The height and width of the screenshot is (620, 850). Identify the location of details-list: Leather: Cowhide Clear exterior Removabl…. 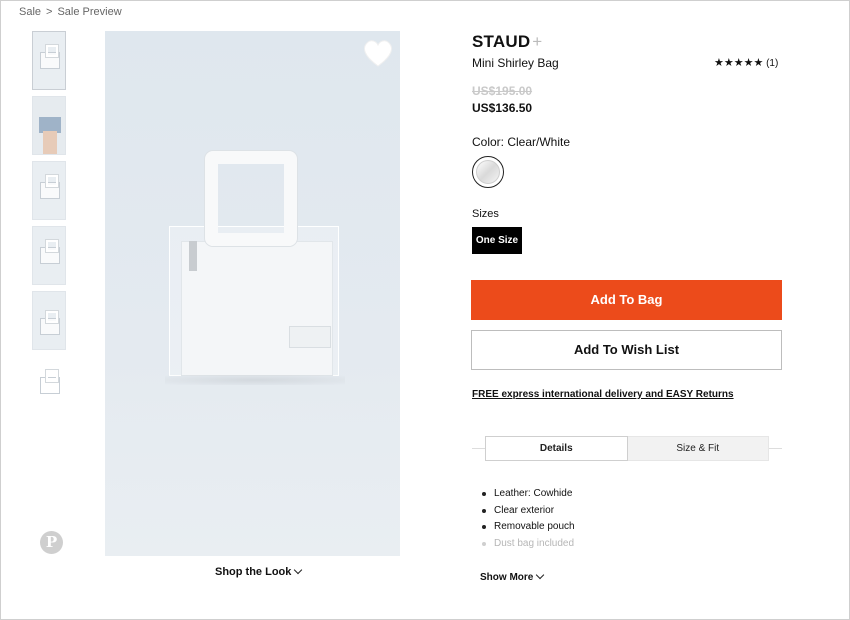
(527, 521).